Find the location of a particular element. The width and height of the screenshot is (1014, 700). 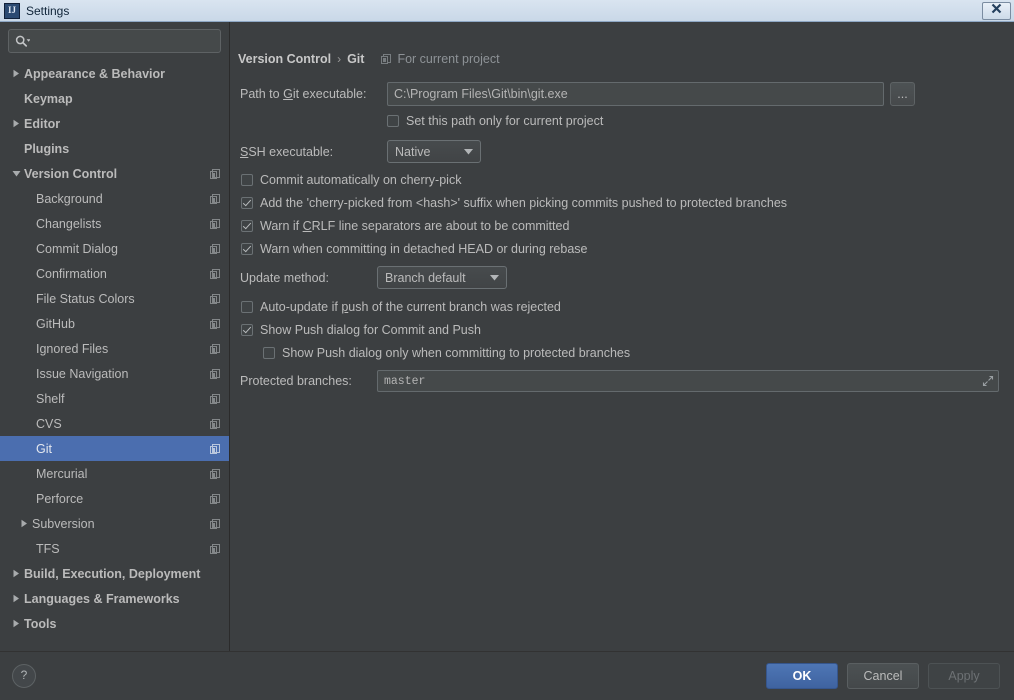

sidebar-item-languages-frameworks: Languages & Frameworks is located at coordinates (114, 598).